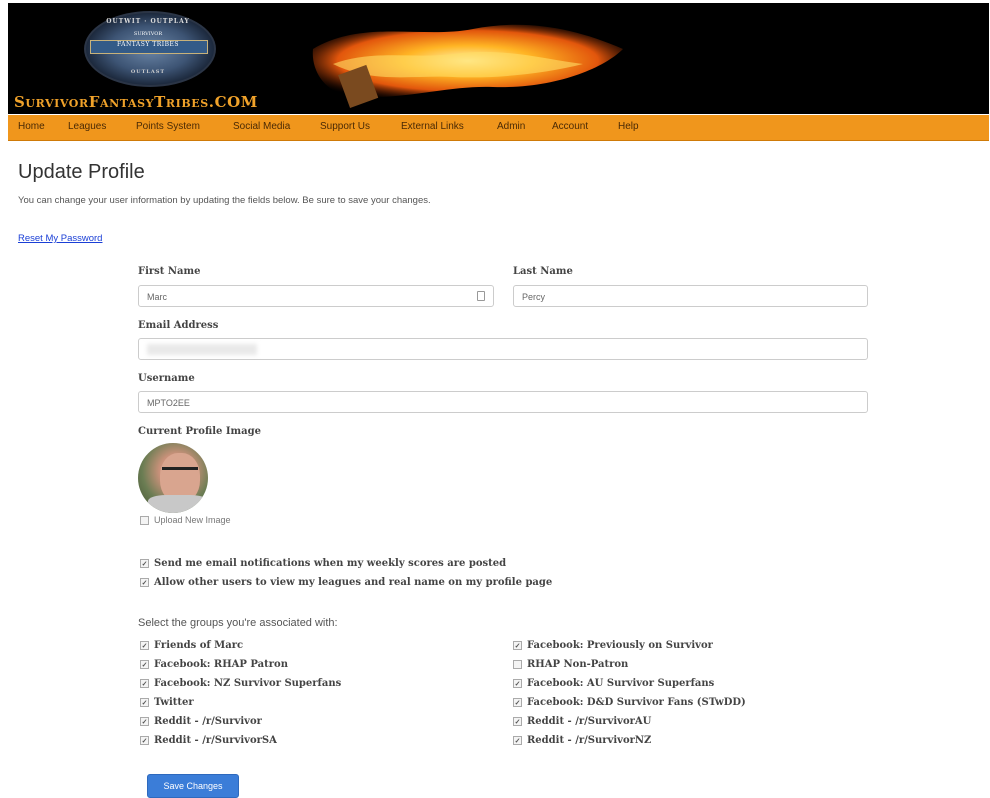 The width and height of the screenshot is (990, 798). What do you see at coordinates (136, 102) in the screenshot?
I see `site-title: SurvivorFantasyTribes.COM` at bounding box center [136, 102].